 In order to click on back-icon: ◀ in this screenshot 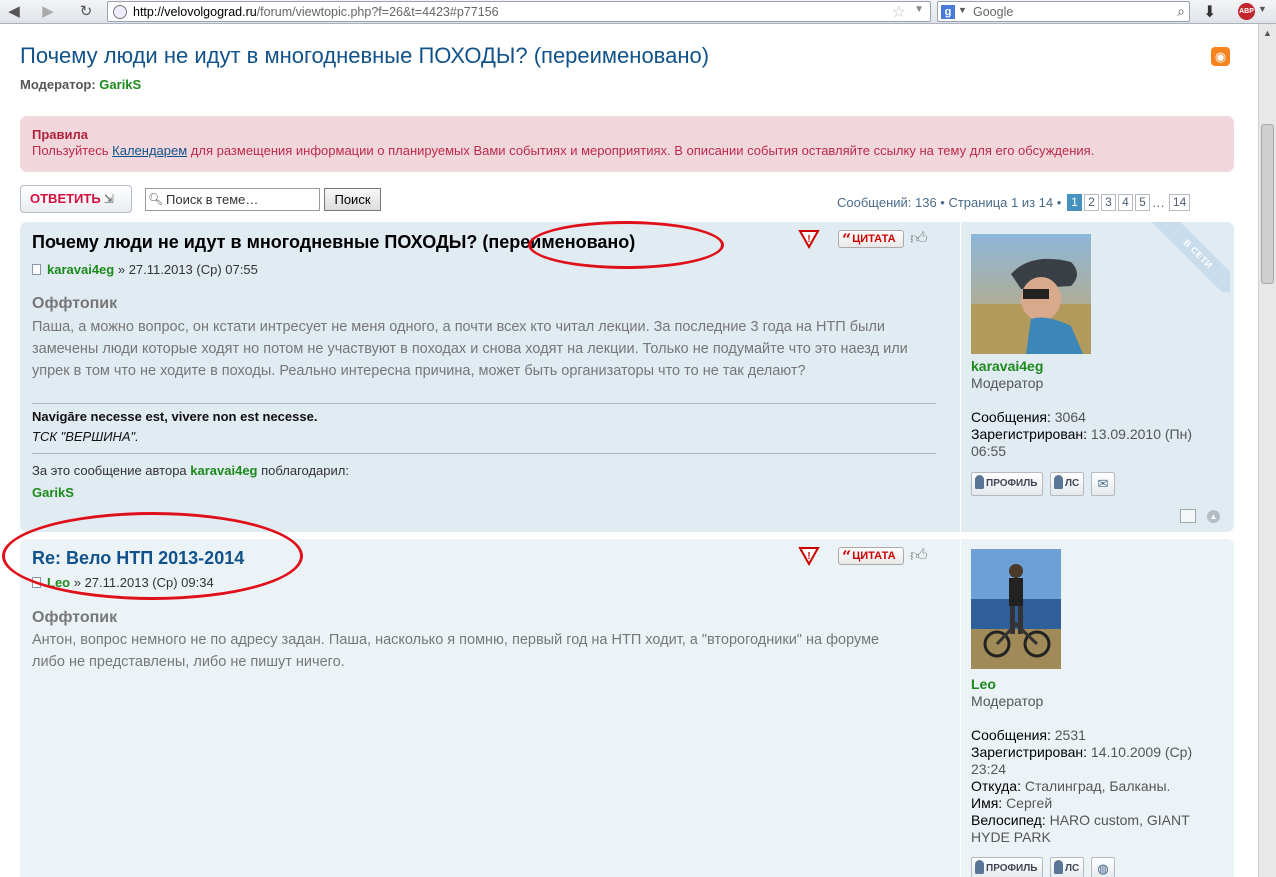, I will do `click(14, 12)`.